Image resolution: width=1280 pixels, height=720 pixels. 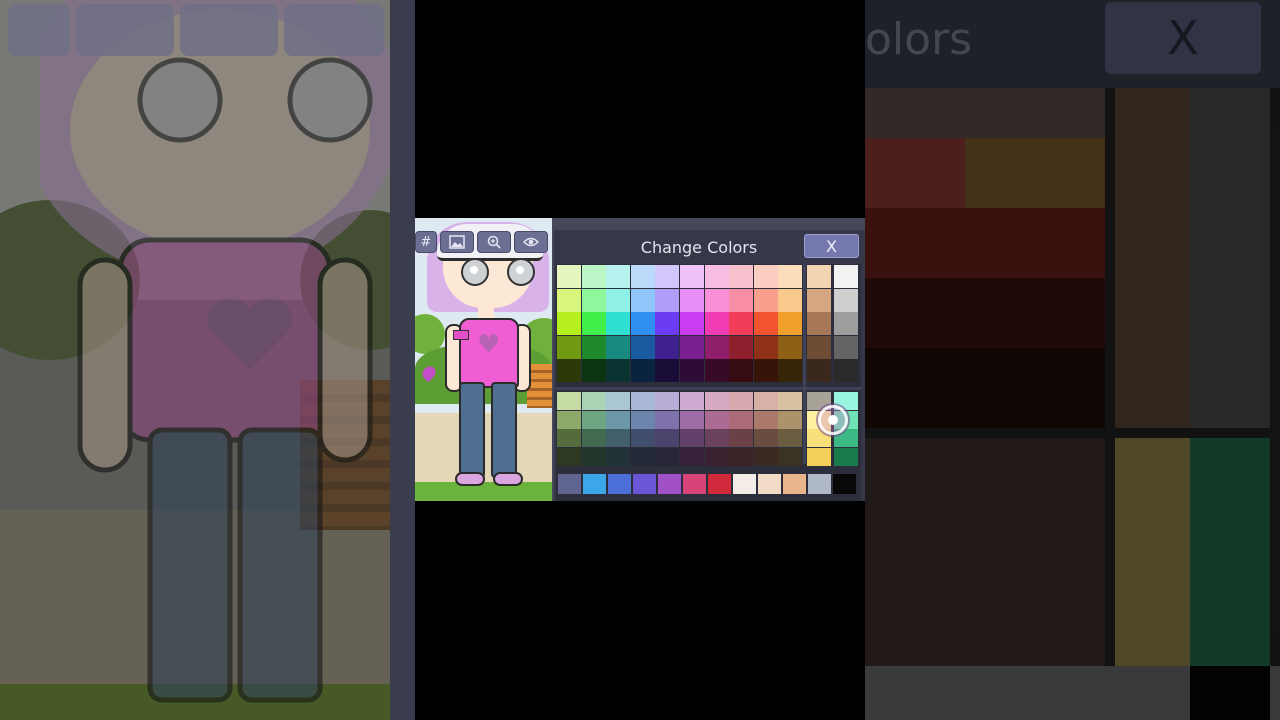 What do you see at coordinates (494, 242) in the screenshot?
I see `zoom-button` at bounding box center [494, 242].